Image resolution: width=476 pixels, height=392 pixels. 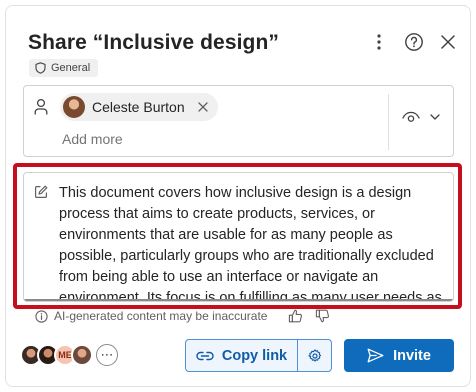 What do you see at coordinates (412, 355) in the screenshot?
I see `invite-label: Invite` at bounding box center [412, 355].